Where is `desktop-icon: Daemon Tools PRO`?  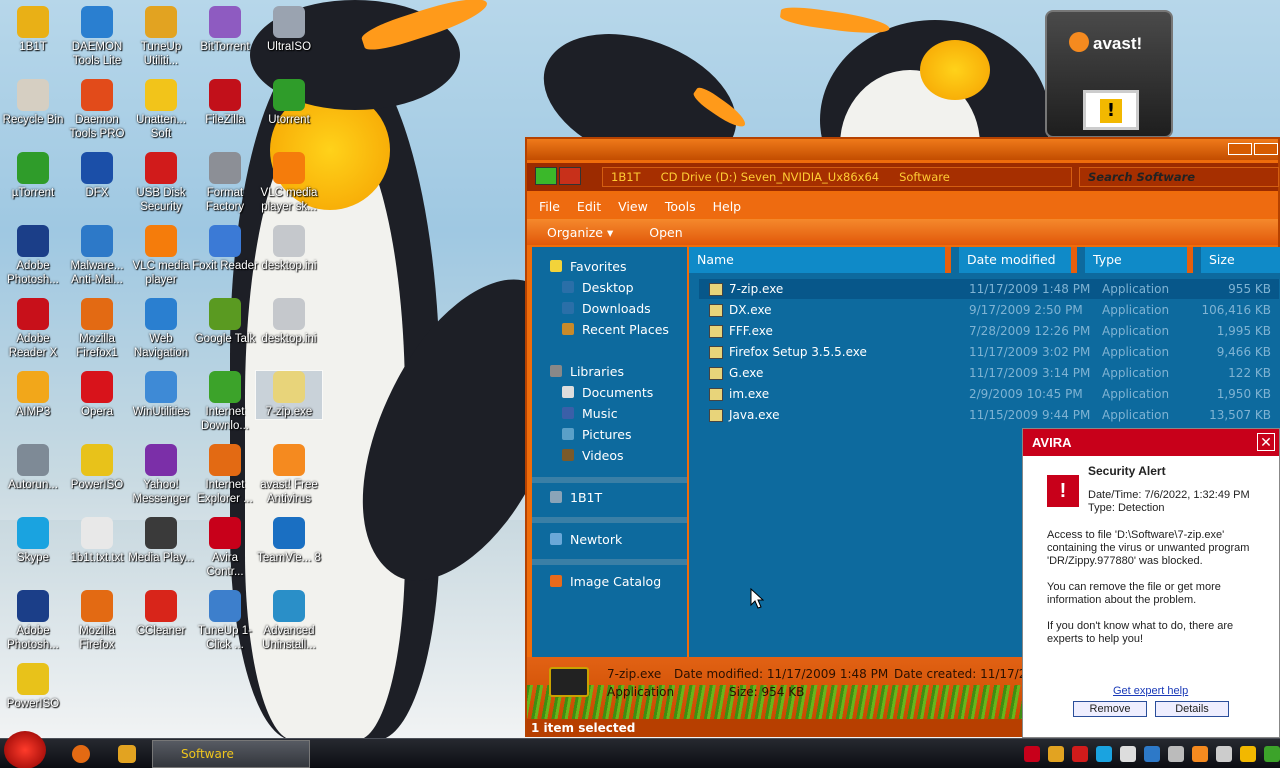 desktop-icon: Daemon Tools PRO is located at coordinates (97, 110).